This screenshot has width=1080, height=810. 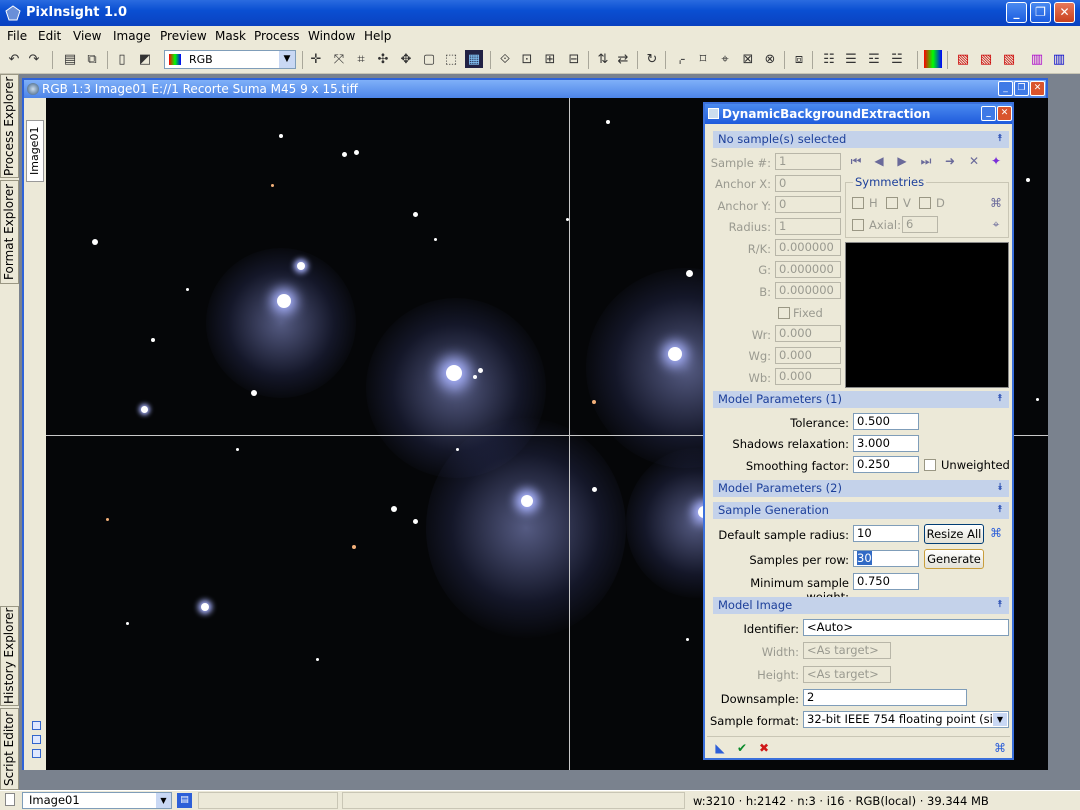 What do you see at coordinates (879, 161) in the screenshot?
I see `prev-sample-icon: ◀` at bounding box center [879, 161].